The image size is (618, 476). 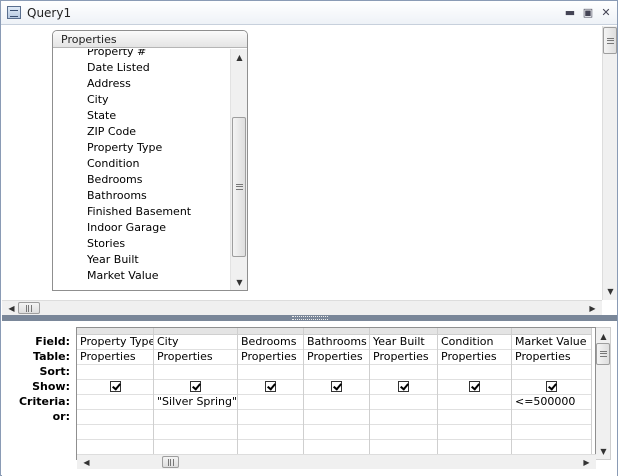 What do you see at coordinates (270, 342) in the screenshot?
I see `grid-cell-field: Bedrooms` at bounding box center [270, 342].